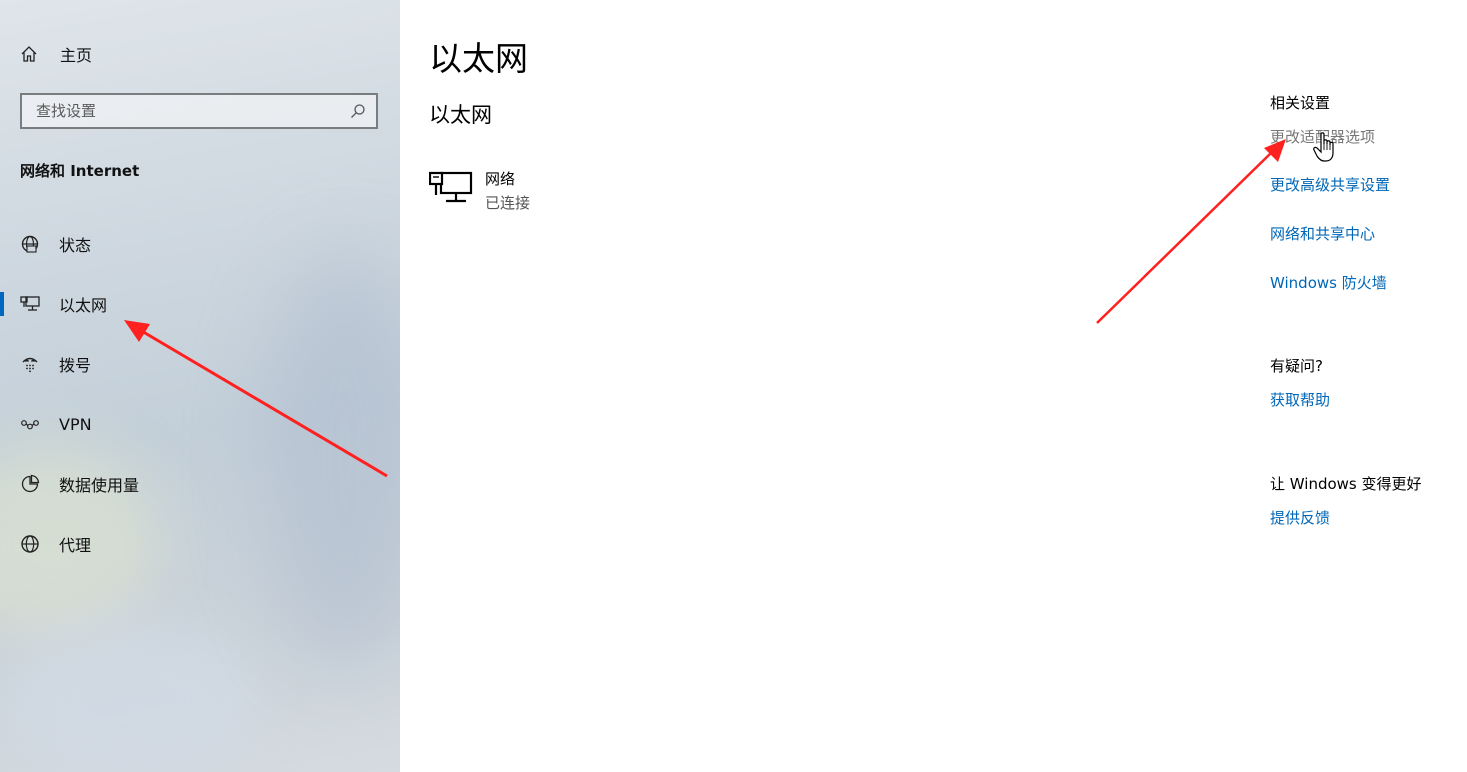 Image resolution: width=1467 pixels, height=772 pixels. I want to click on related-settings-heading: 相关设置, so click(1300, 103).